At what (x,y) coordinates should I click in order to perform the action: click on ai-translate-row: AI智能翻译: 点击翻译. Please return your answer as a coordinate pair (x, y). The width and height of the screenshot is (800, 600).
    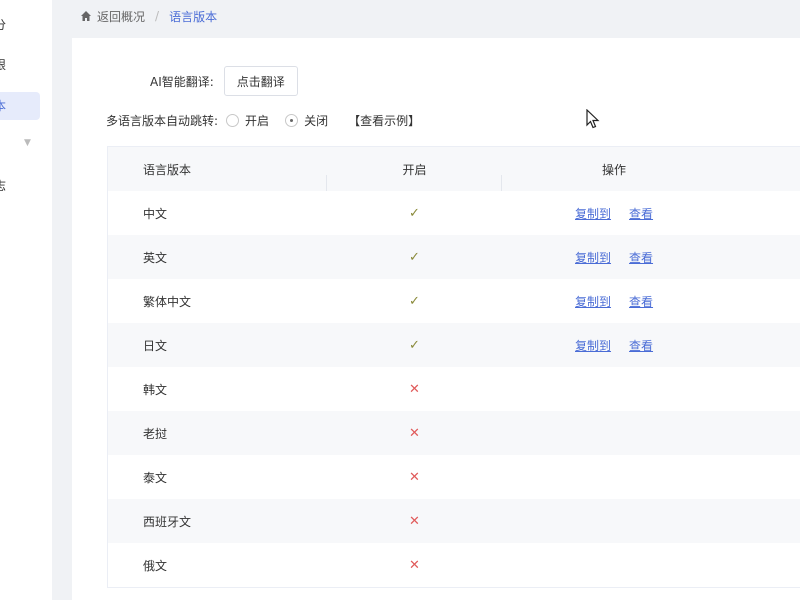
    Looking at the image, I should click on (224, 81).